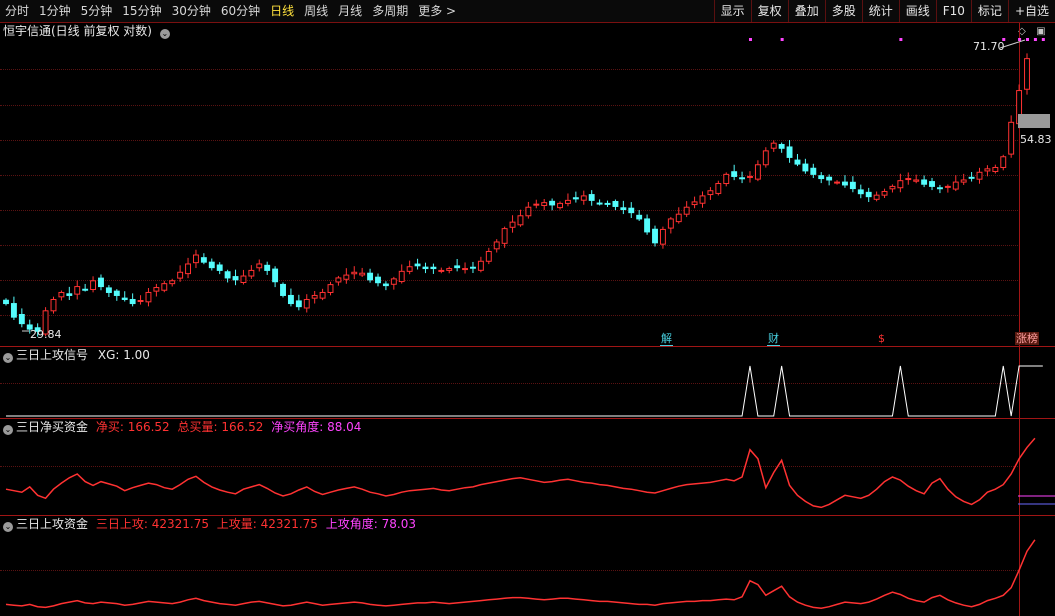  I want to click on signal-line, so click(524, 391).